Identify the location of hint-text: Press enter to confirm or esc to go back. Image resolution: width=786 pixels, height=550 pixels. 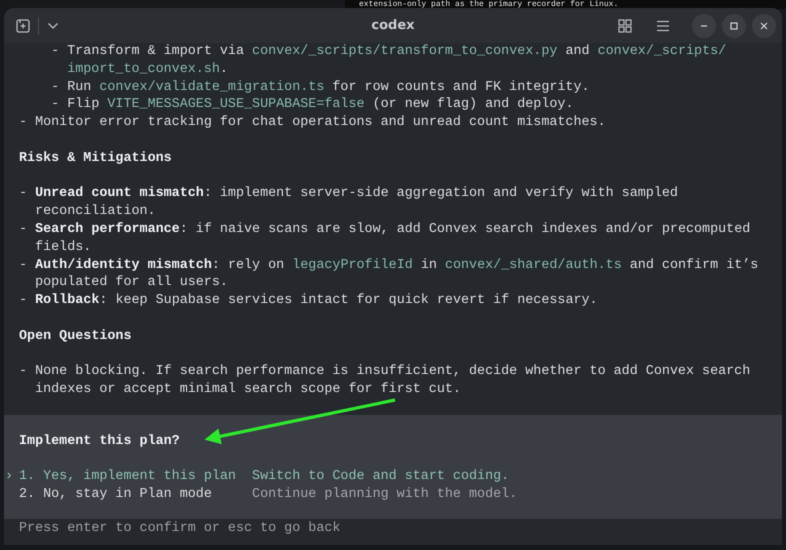
(180, 529).